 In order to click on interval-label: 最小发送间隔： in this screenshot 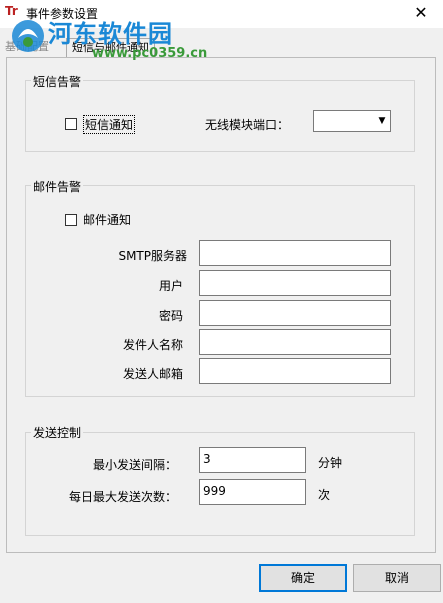, I will do `click(134, 465)`.